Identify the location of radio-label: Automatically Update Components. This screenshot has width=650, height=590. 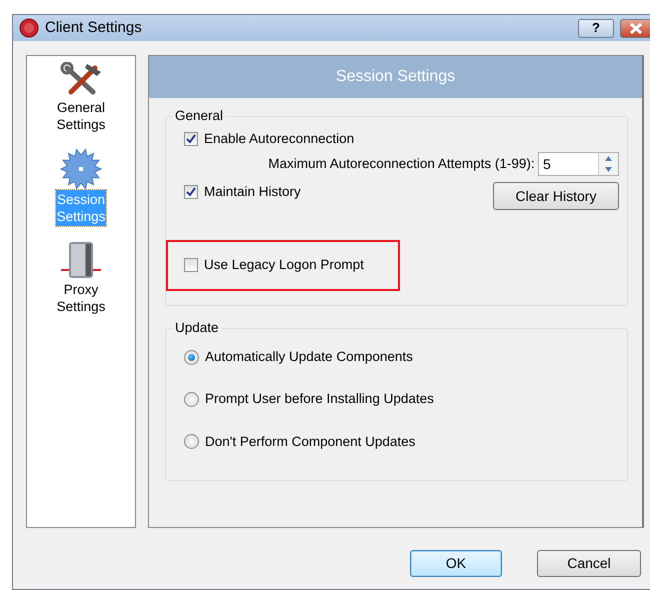
(309, 357).